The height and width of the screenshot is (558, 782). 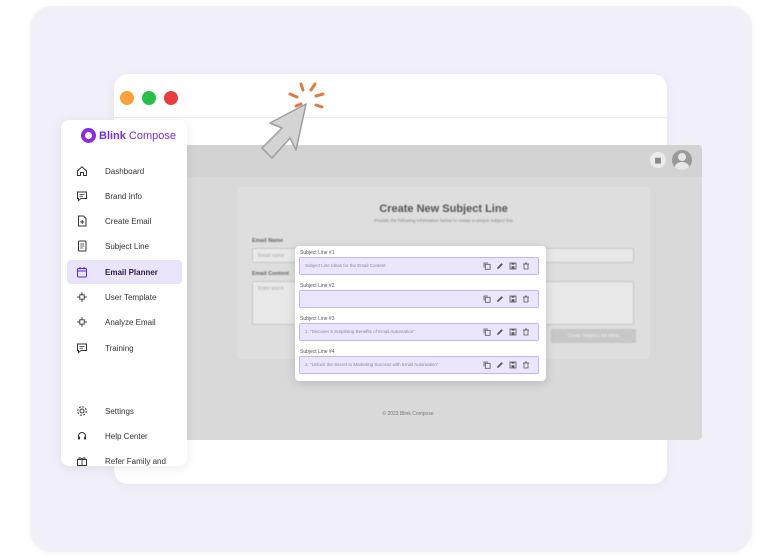 I want to click on home-icon, so click(x=82, y=171).